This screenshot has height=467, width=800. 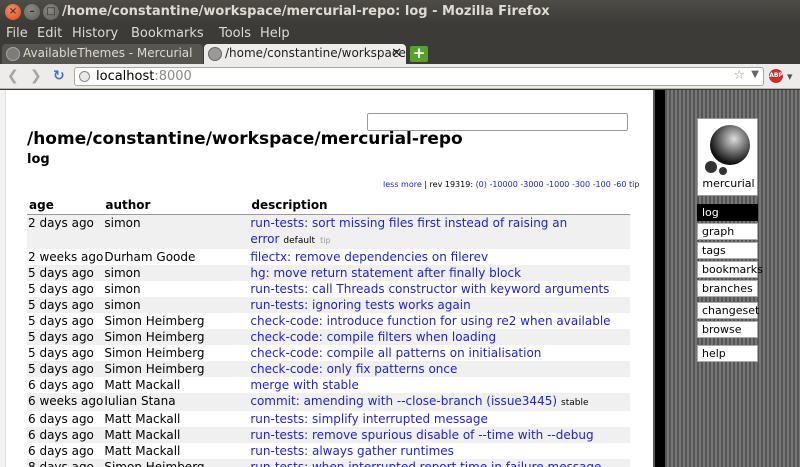 I want to click on sidebar-item-branches: branches, so click(x=727, y=288).